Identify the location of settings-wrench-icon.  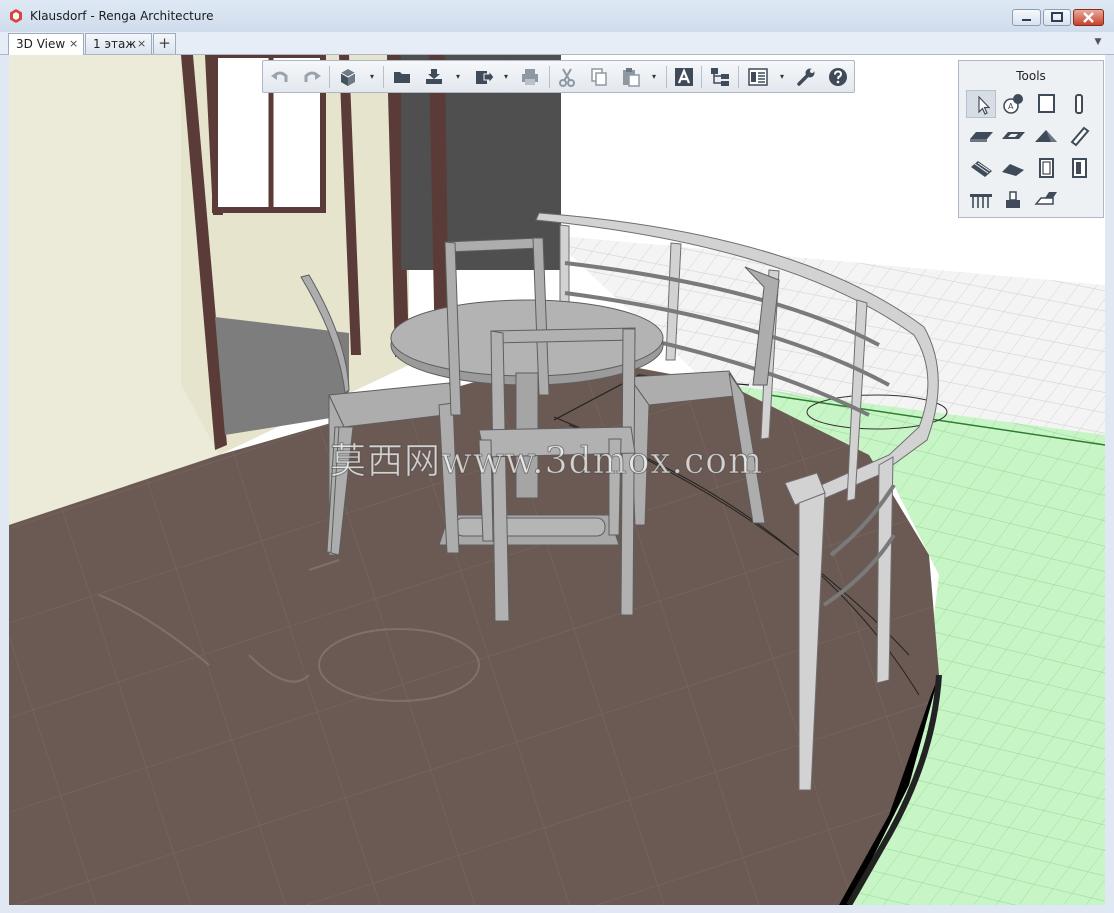
(806, 77).